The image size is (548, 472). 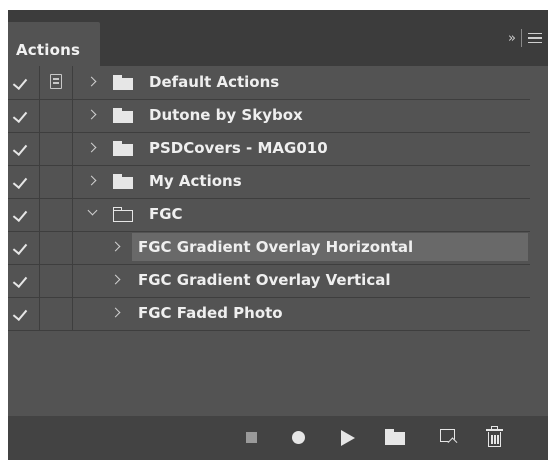 What do you see at coordinates (195, 181) in the screenshot?
I see `action-set-label: My Actions` at bounding box center [195, 181].